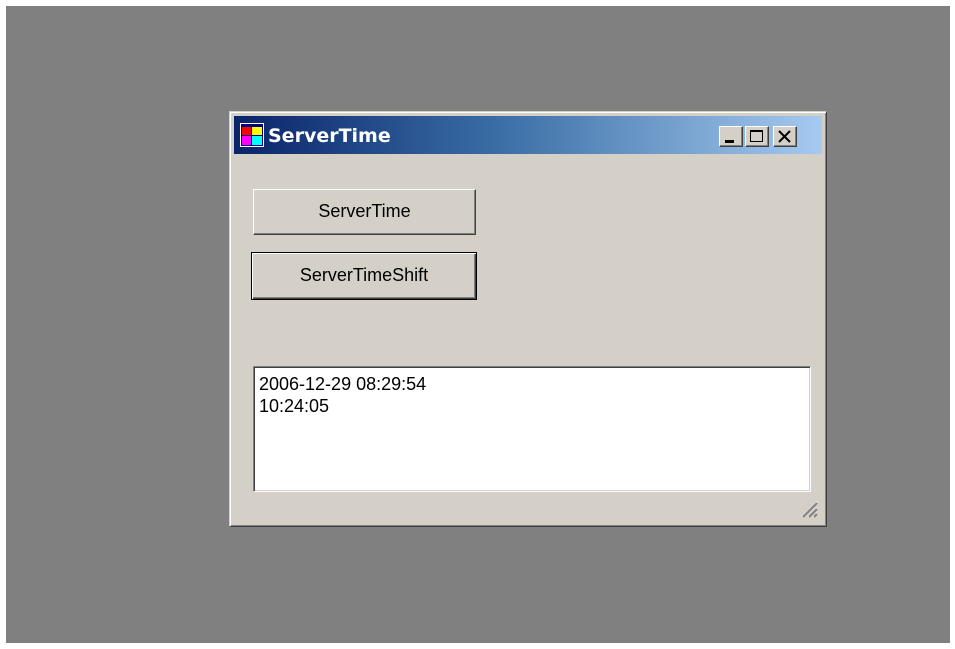 This screenshot has width=955, height=649. I want to click on title-bar: ServerTime, so click(528, 135).